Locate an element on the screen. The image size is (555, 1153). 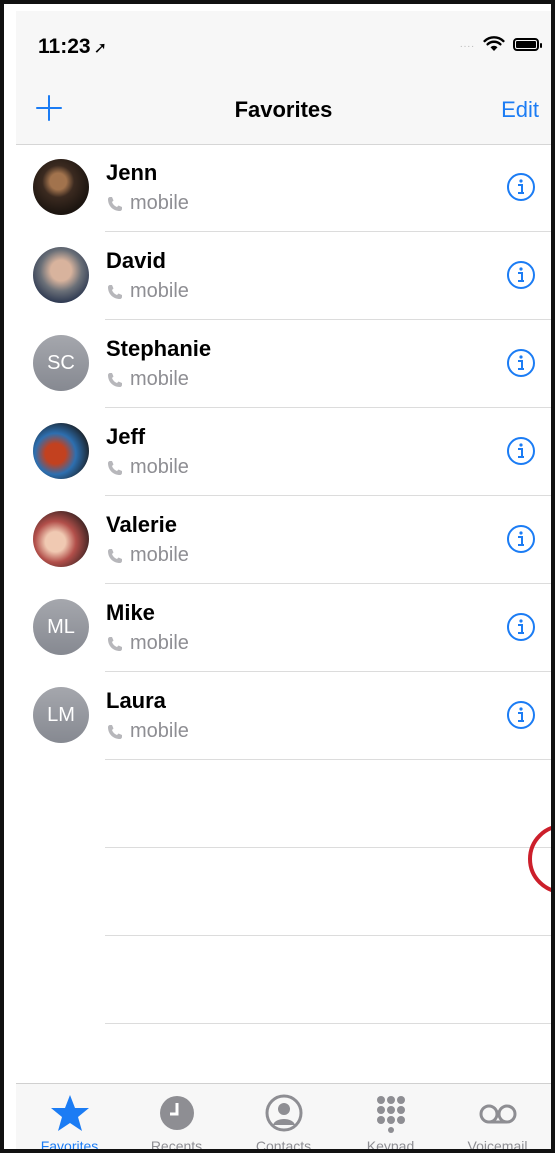
keypad-icon is located at coordinates (390, 1114).